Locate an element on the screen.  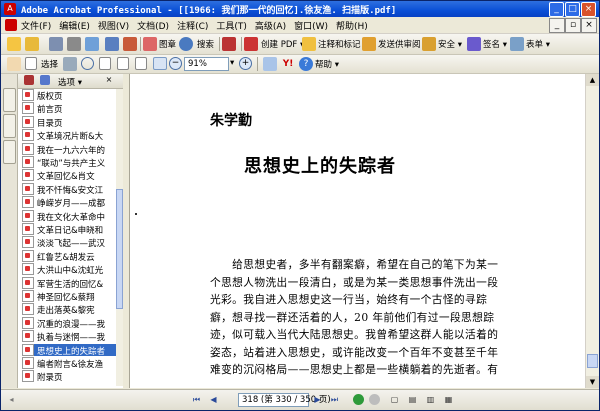
fit-visible-icon is located at coordinates (160, 63).